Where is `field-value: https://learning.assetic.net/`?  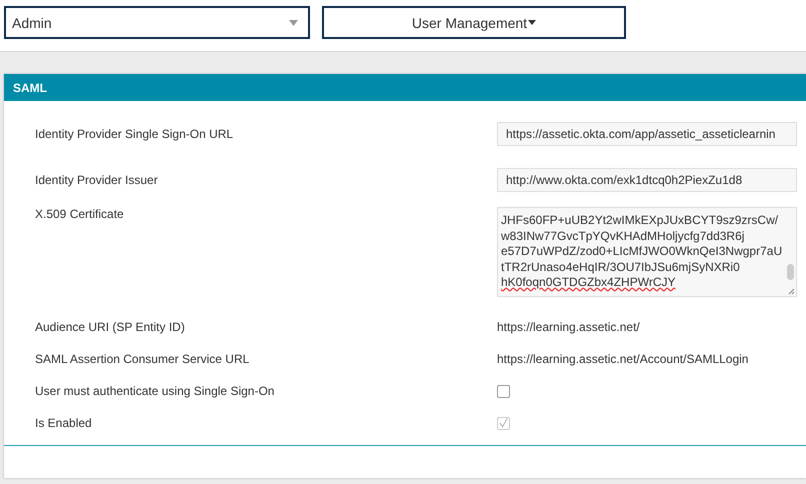 field-value: https://learning.assetic.net/ is located at coordinates (568, 327).